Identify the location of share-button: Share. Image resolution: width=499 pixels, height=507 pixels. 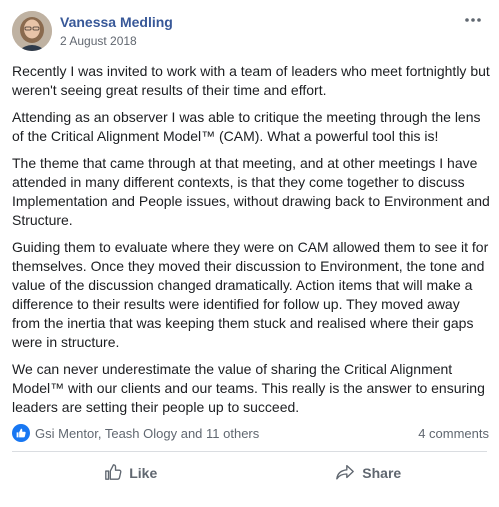
(369, 473).